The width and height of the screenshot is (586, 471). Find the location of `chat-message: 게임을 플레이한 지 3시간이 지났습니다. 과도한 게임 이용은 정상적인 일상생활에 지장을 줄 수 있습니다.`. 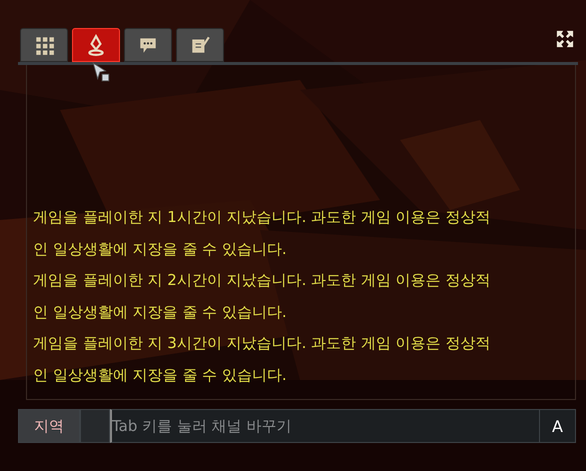

chat-message: 게임을 플레이한 지 3시간이 지났습니다. 과도한 게임 이용은 정상적인 일상생활에 지장을 줄 수 있습니다. is located at coordinates (262, 359).